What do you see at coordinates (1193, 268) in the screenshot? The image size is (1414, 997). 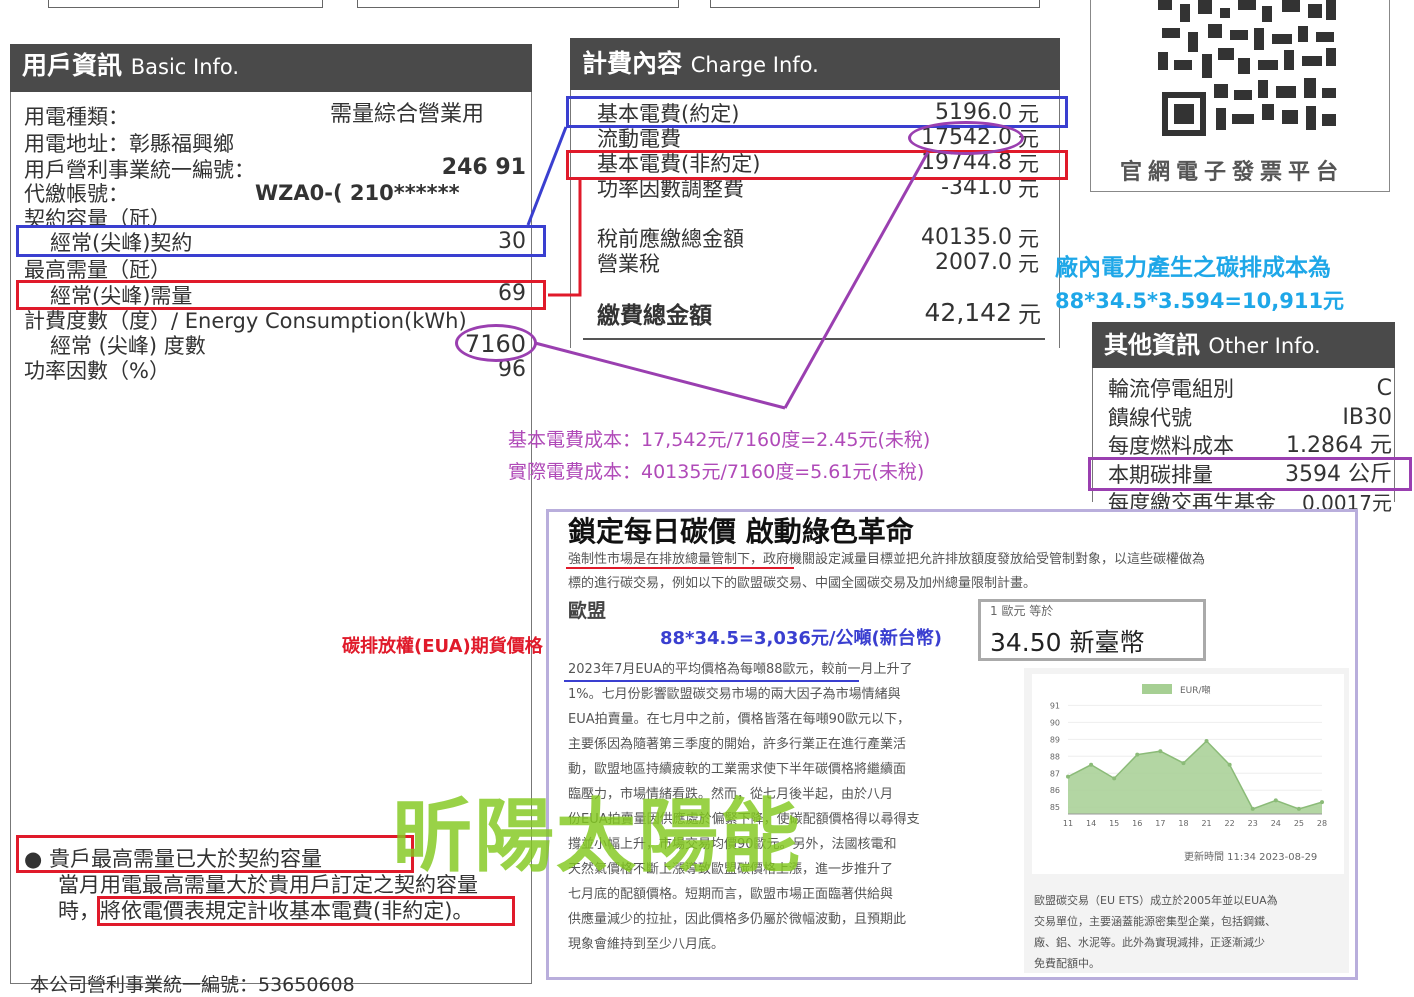 I see `carbon-cost-title: 廠內電力產生之碳排成本為` at bounding box center [1193, 268].